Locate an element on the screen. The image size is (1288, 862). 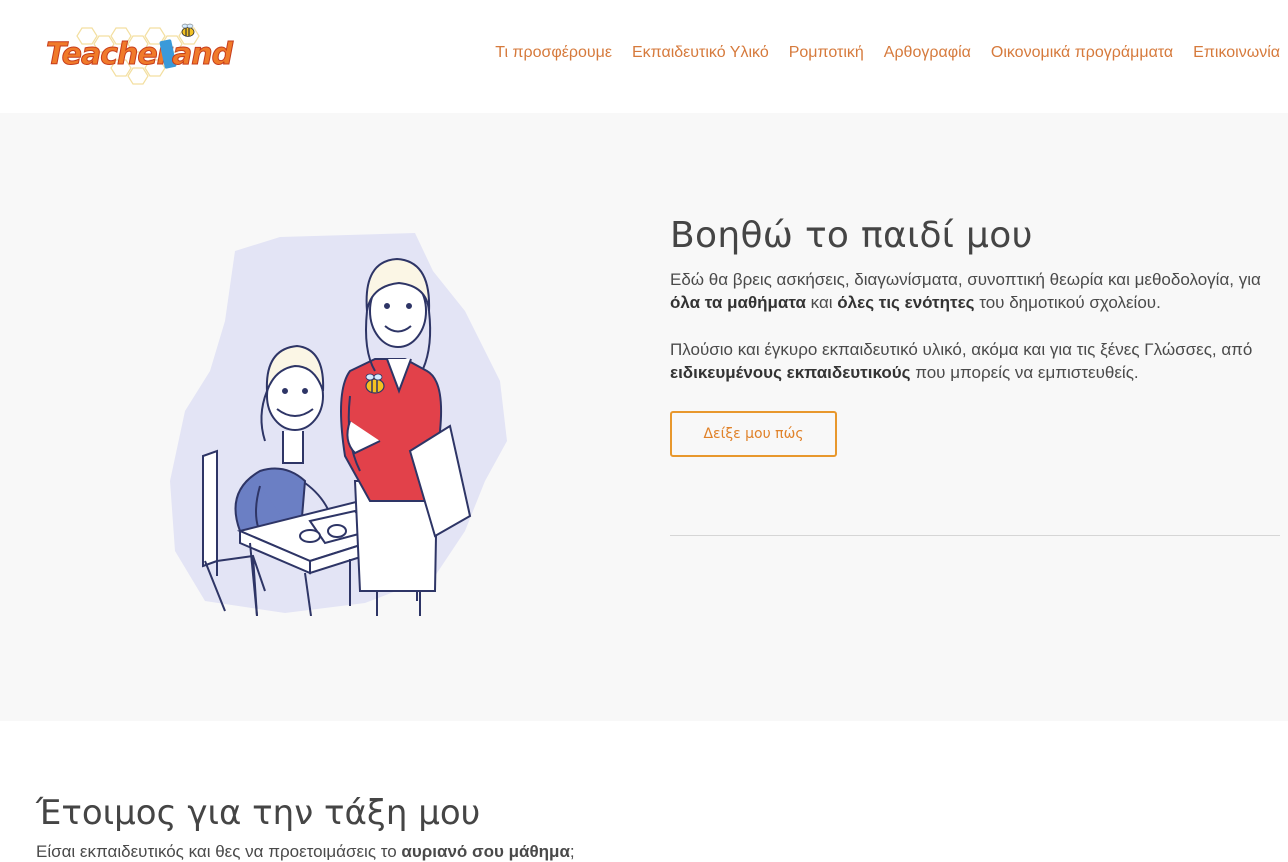
hero-divider is located at coordinates (975, 535).